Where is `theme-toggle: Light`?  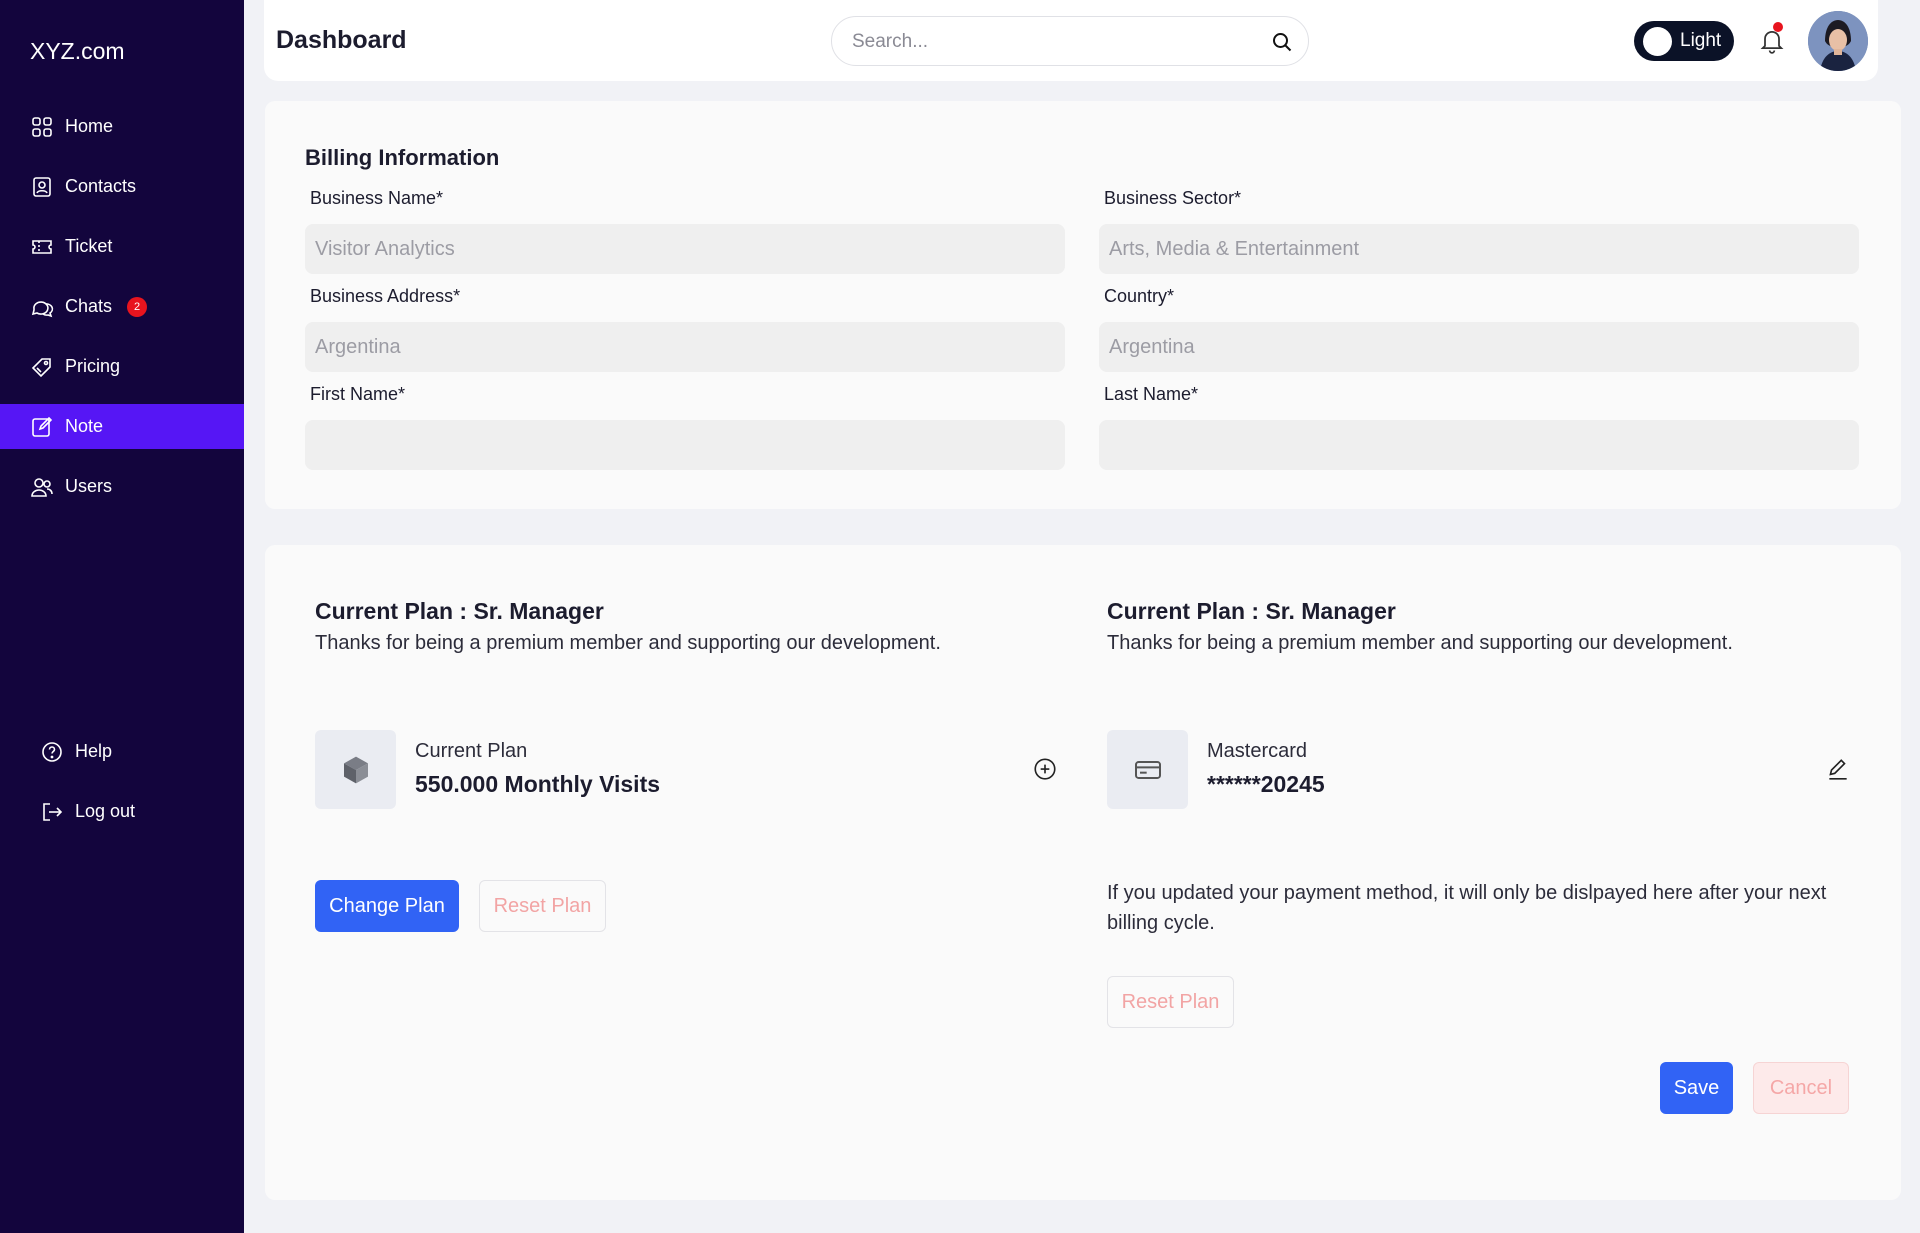 theme-toggle: Light is located at coordinates (1684, 41).